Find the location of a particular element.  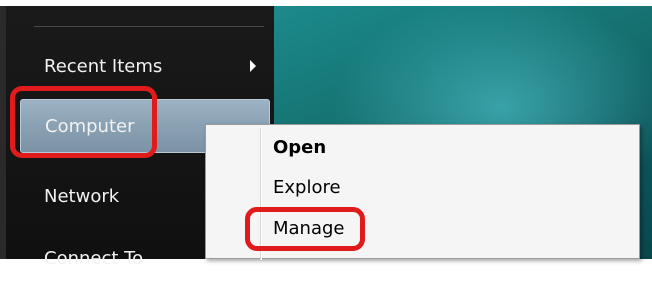

highlight-manage-annotation is located at coordinates (305, 229).